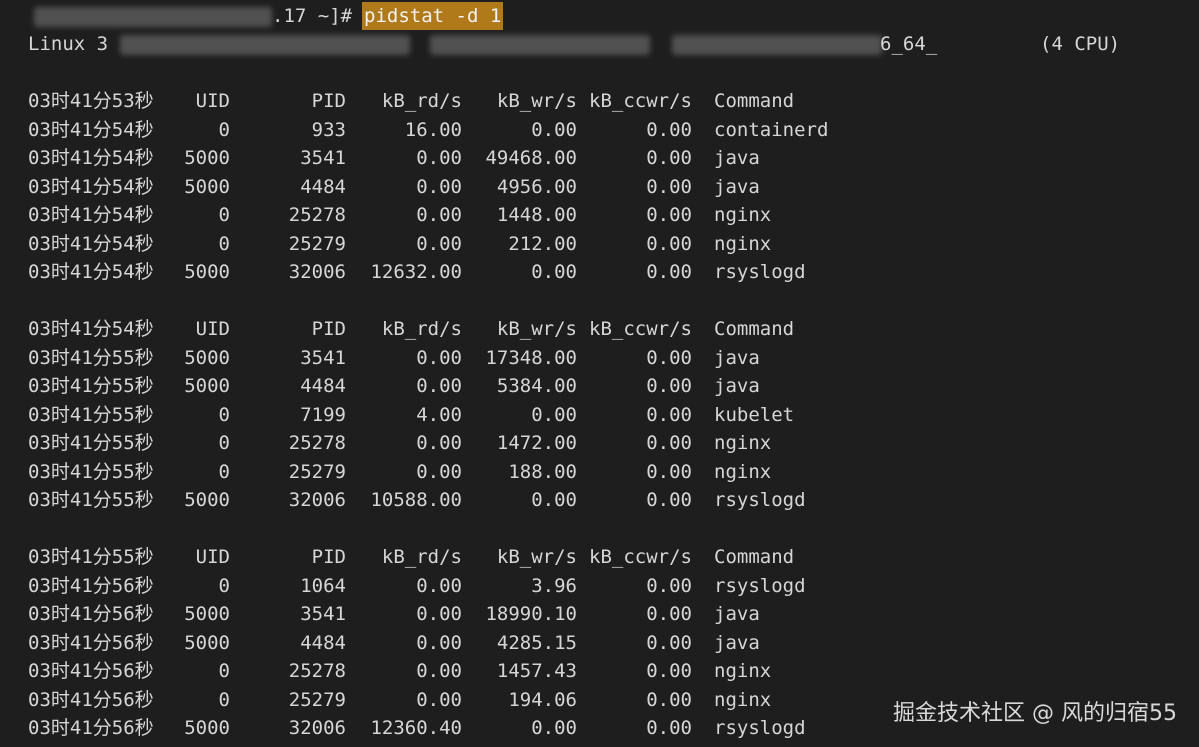  What do you see at coordinates (212, 329) in the screenshot?
I see `header-uid-cell: UID` at bounding box center [212, 329].